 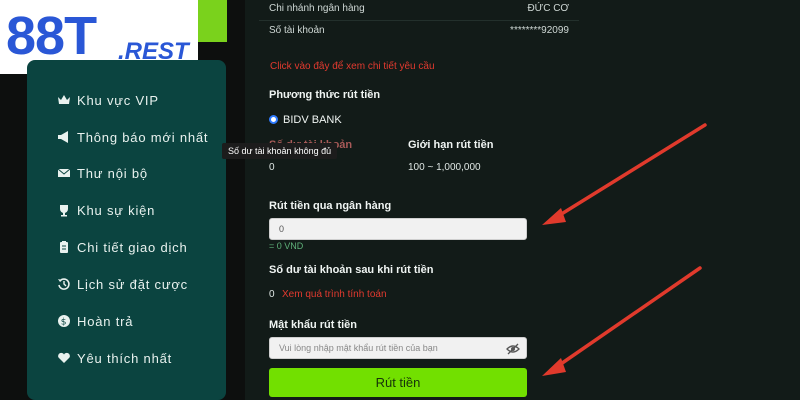 I want to click on sidebar-item-label: Khu vực VIP, so click(x=118, y=100).